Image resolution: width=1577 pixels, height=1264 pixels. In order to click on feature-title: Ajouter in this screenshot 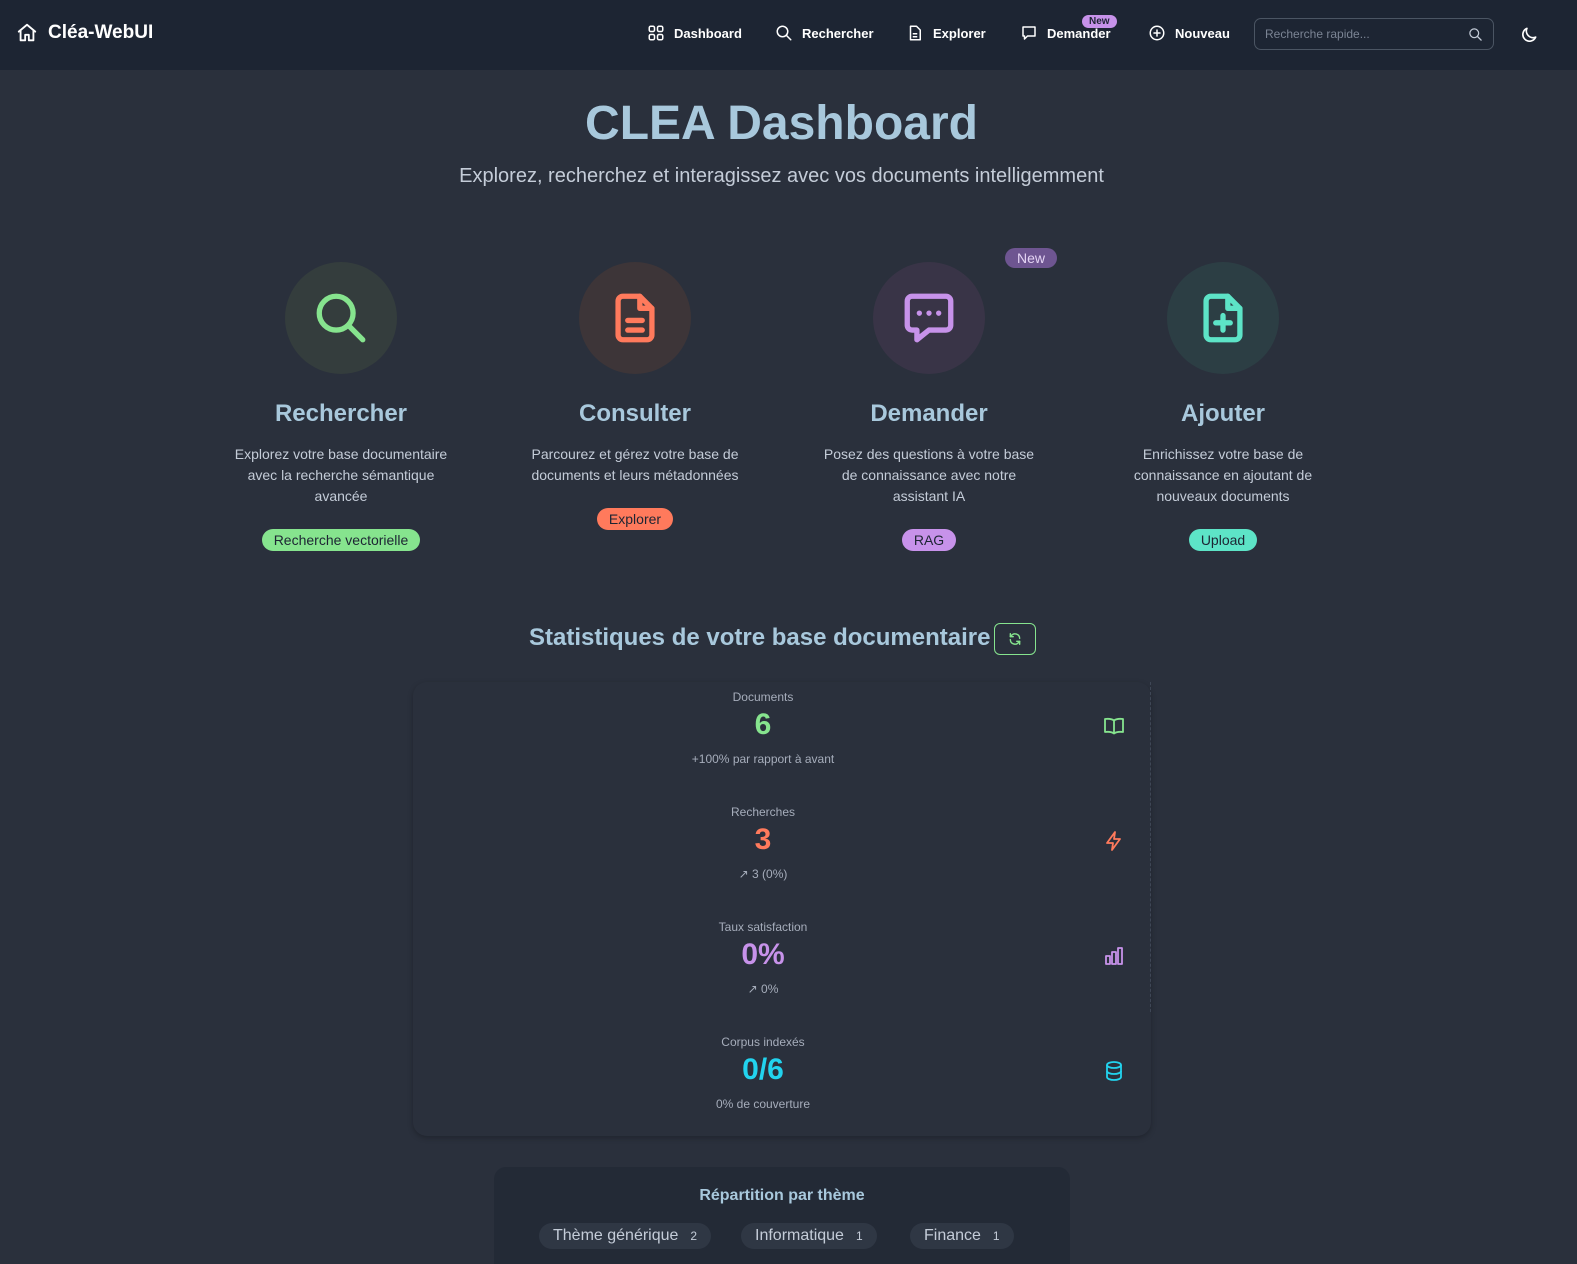, I will do `click(1223, 413)`.